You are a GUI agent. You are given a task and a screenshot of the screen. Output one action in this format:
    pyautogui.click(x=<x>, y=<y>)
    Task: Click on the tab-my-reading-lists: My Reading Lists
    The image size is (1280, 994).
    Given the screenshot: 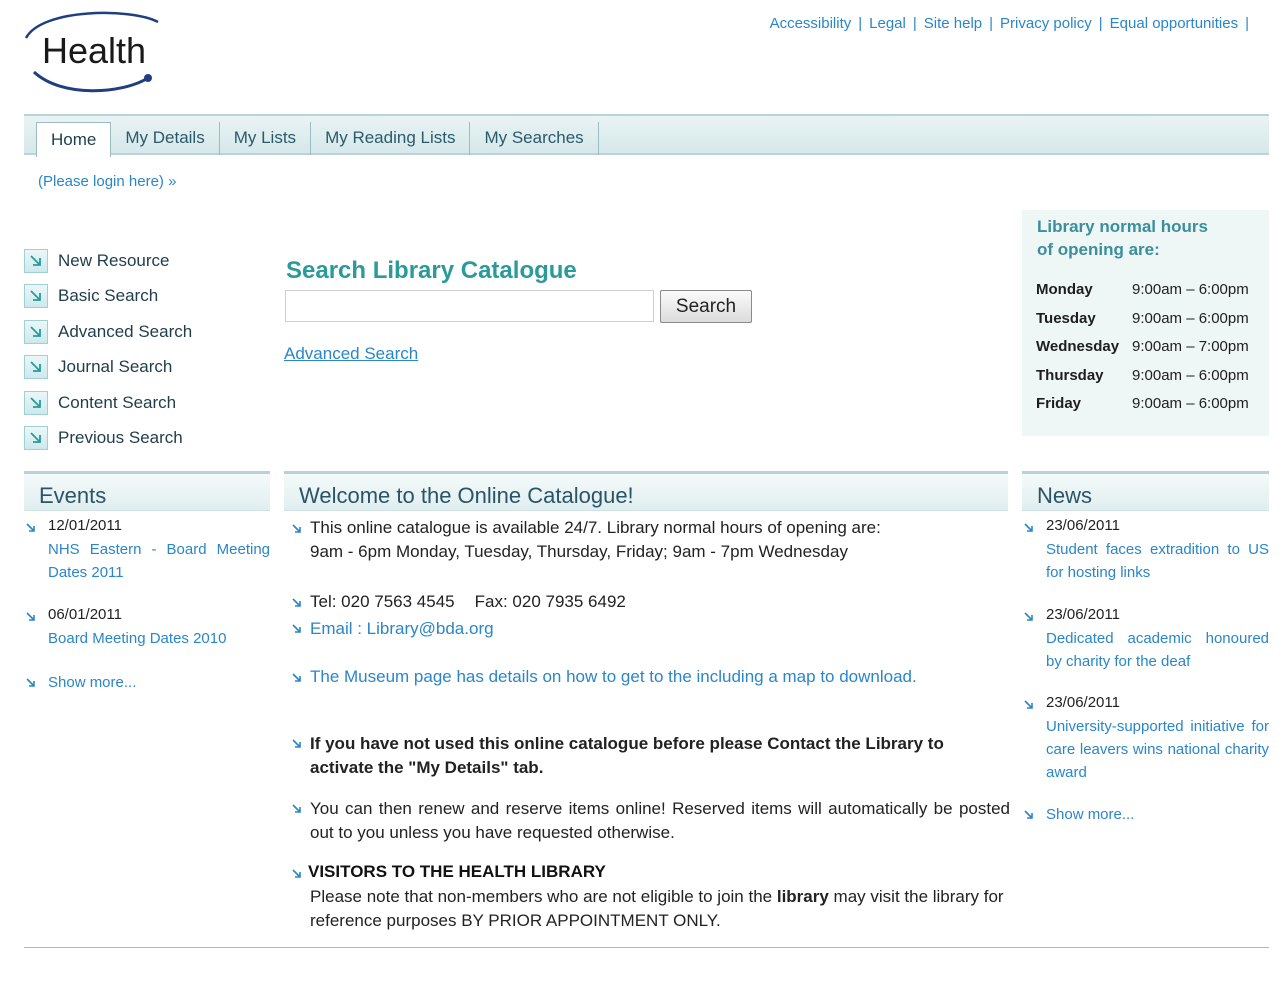 What is the action you would take?
    pyautogui.click(x=391, y=138)
    